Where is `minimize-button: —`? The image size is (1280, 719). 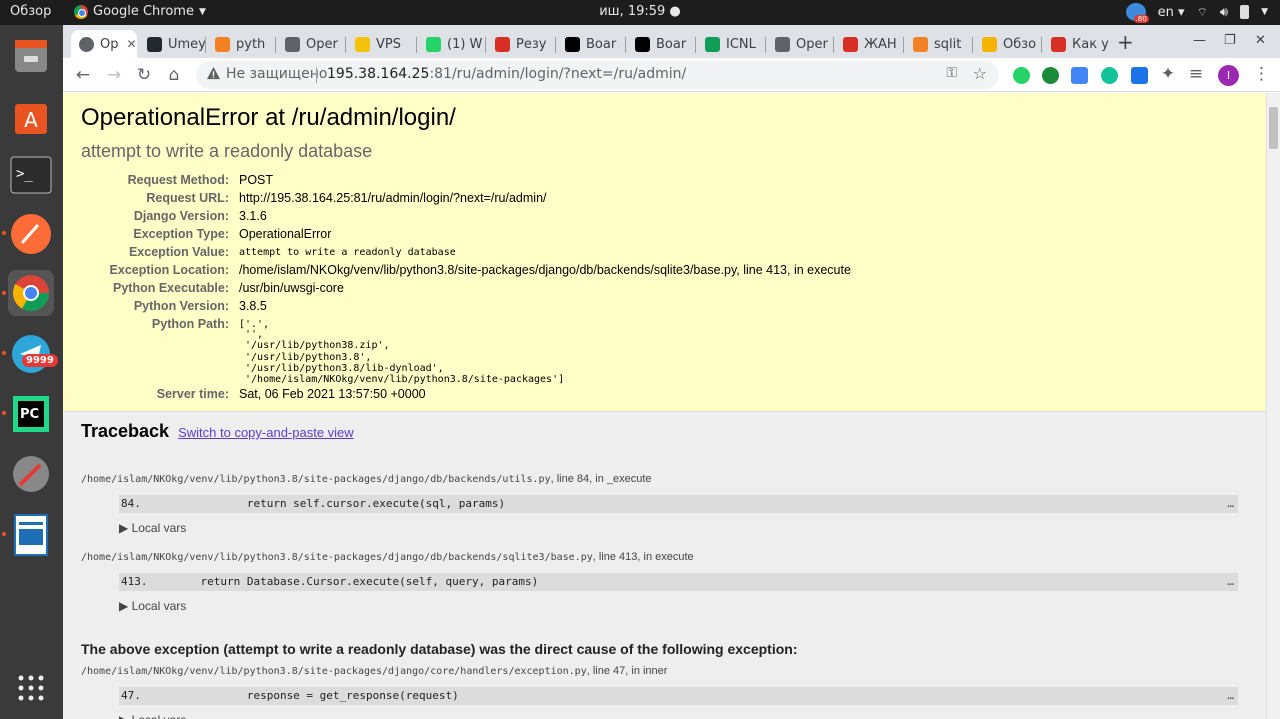
minimize-button: — is located at coordinates (1199, 40).